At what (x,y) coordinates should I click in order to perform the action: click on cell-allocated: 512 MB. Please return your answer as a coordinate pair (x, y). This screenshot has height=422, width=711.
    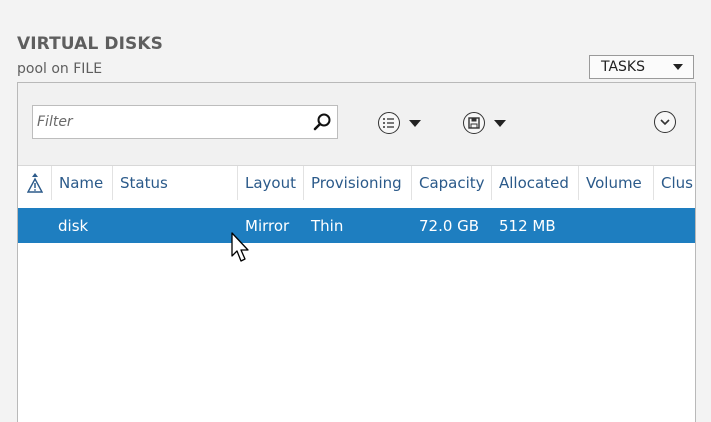
    Looking at the image, I should click on (527, 225).